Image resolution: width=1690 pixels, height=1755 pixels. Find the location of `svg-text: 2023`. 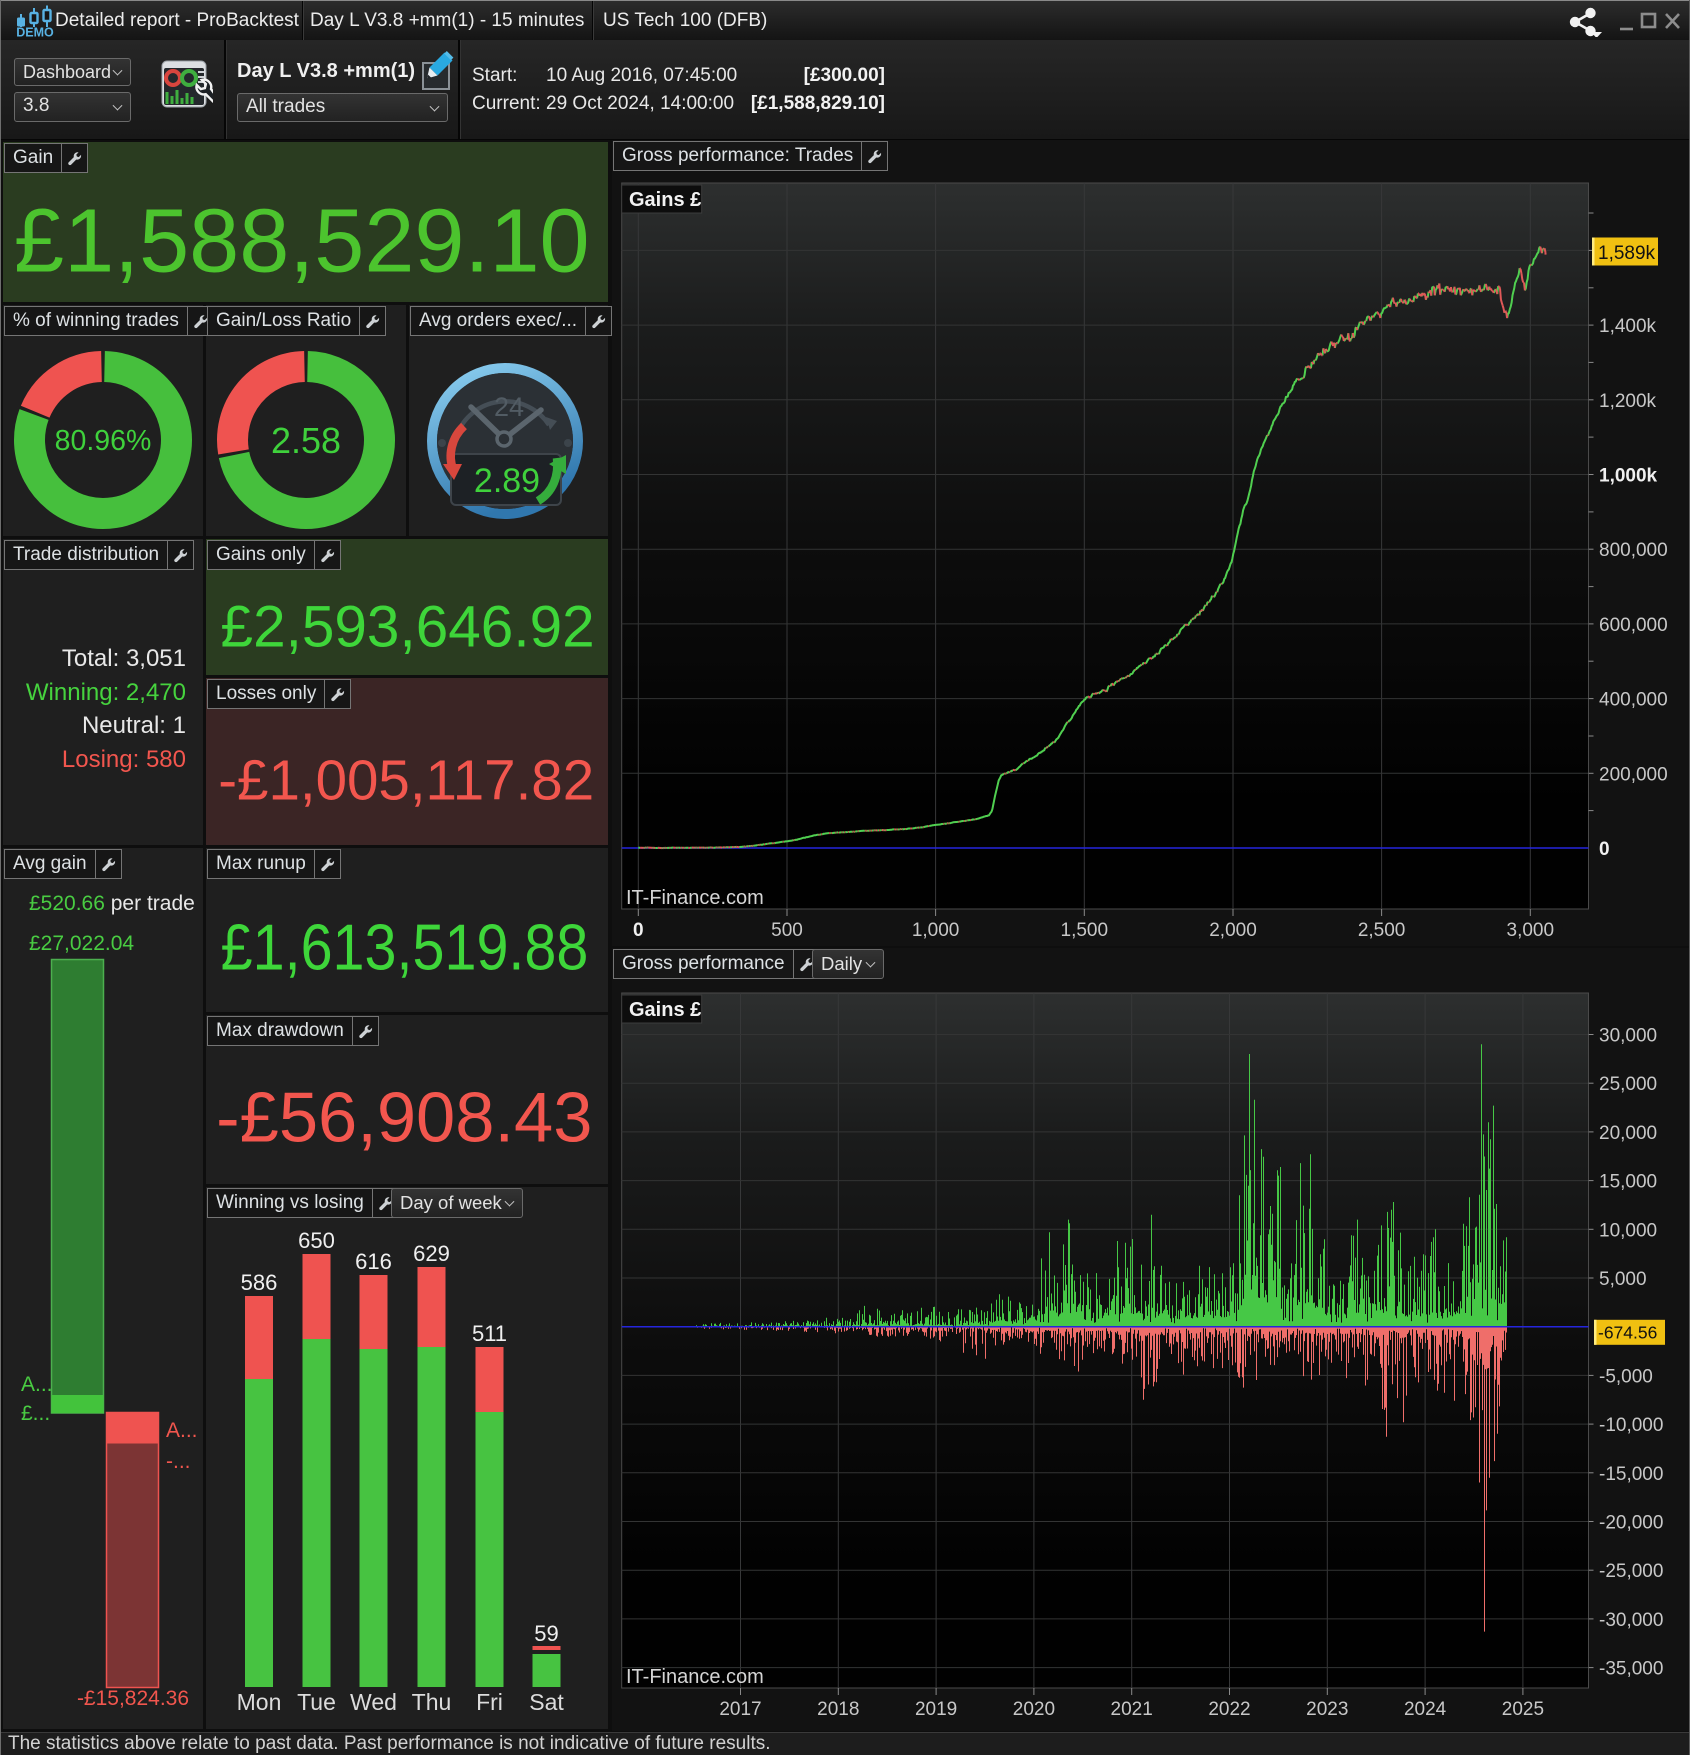

svg-text: 2023 is located at coordinates (1327, 1709).